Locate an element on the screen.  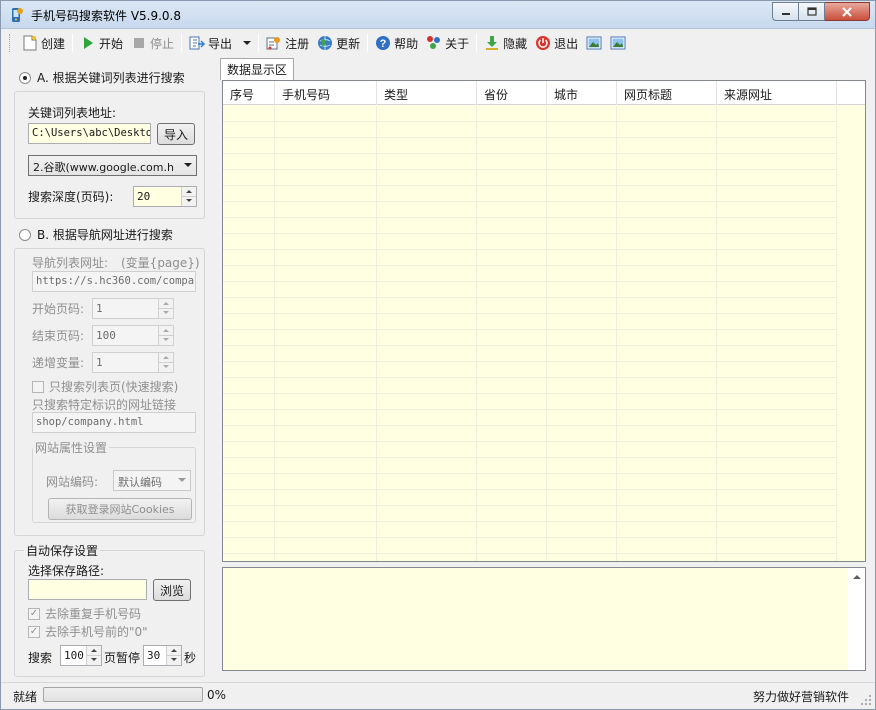
about-button: 关于 is located at coordinates (447, 43).